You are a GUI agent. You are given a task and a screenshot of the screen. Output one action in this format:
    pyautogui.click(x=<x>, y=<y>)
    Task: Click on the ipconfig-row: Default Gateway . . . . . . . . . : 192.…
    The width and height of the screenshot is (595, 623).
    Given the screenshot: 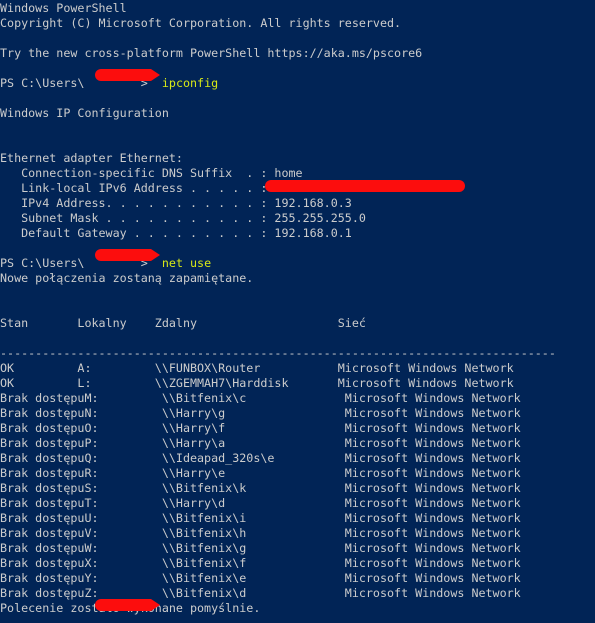 What is the action you would take?
    pyautogui.click(x=176, y=233)
    